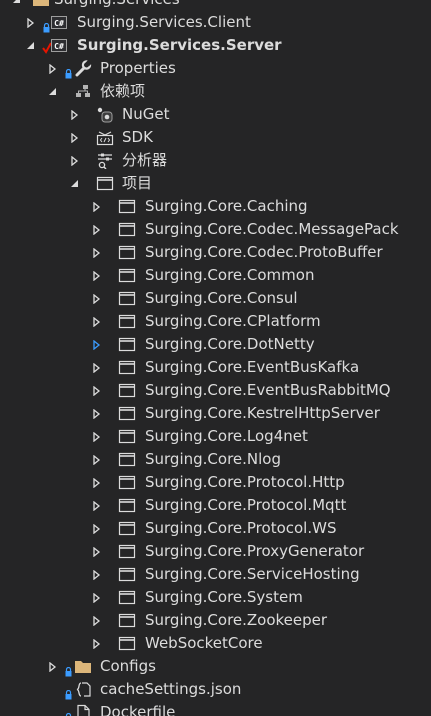  Describe the element at coordinates (226, 436) in the screenshot. I see `project-reference-label: Surging.Core.Log4net` at that location.